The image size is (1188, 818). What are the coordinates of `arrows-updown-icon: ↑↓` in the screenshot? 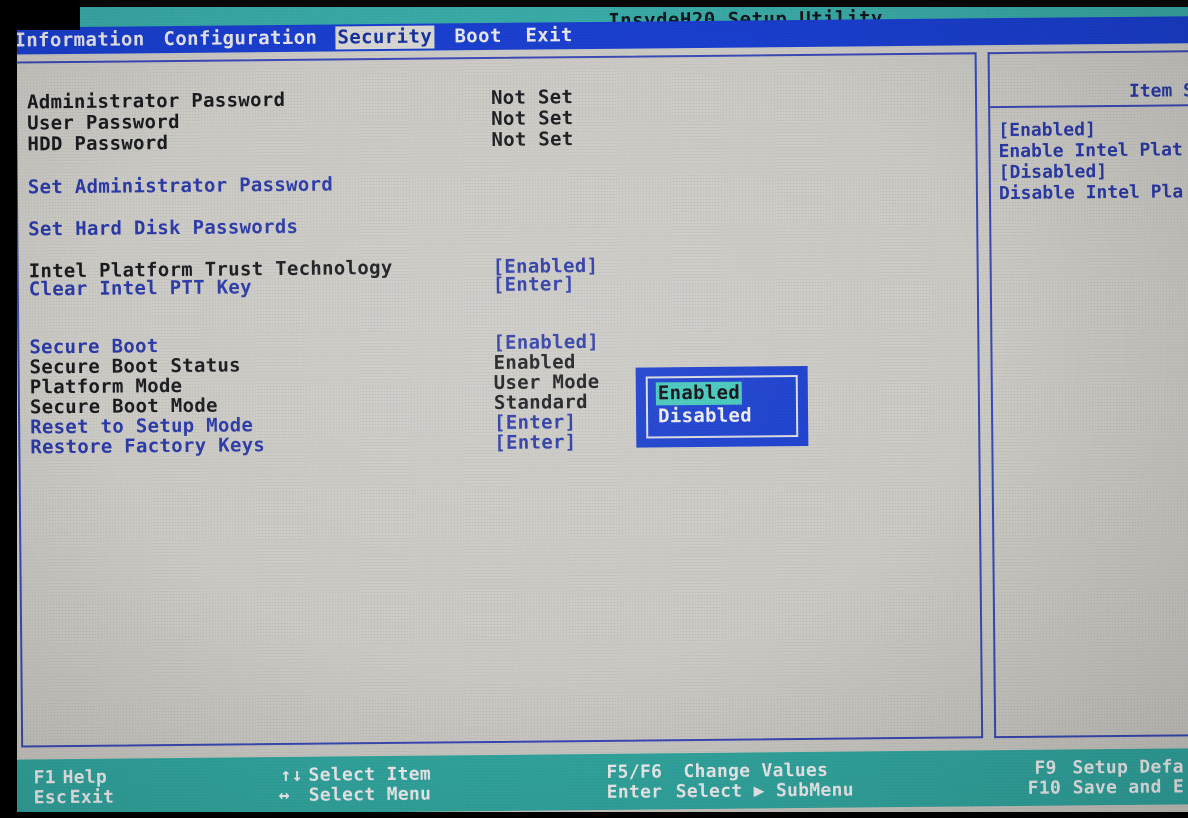 It's located at (291, 775).